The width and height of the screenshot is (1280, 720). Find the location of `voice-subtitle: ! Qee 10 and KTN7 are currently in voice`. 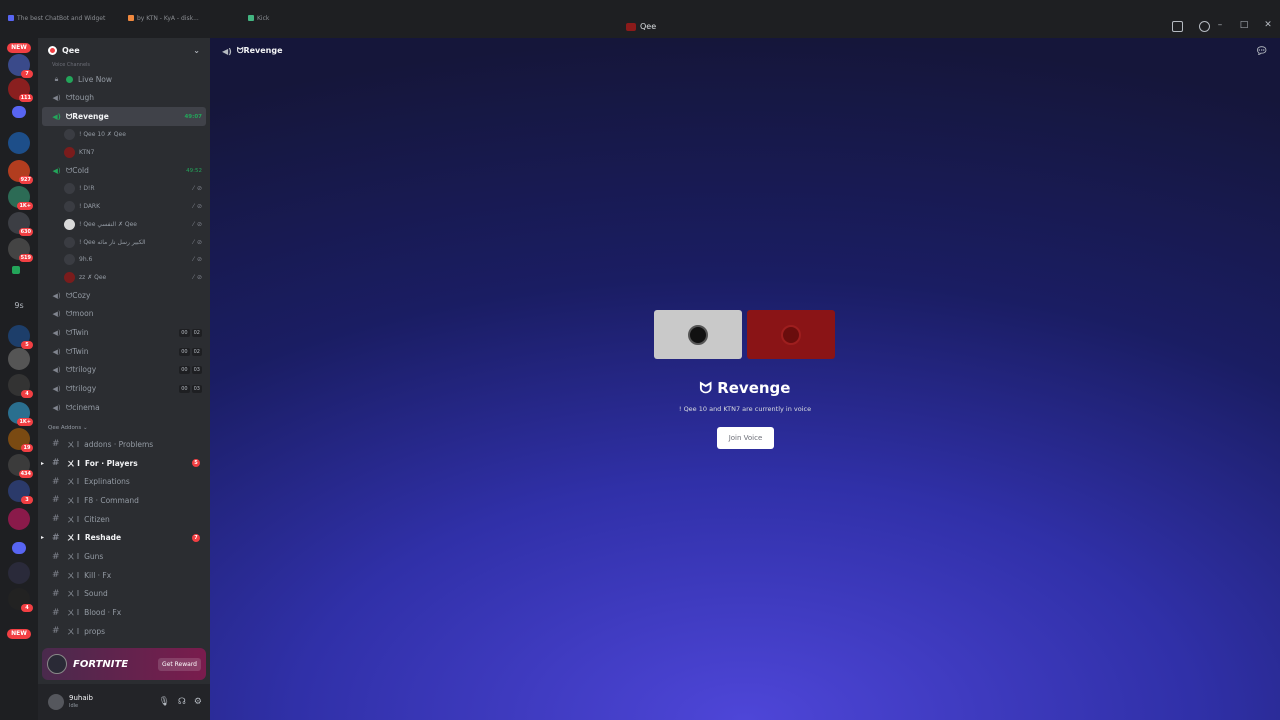

voice-subtitle: ! Qee 10 and KTN7 are currently in voice is located at coordinates (745, 409).